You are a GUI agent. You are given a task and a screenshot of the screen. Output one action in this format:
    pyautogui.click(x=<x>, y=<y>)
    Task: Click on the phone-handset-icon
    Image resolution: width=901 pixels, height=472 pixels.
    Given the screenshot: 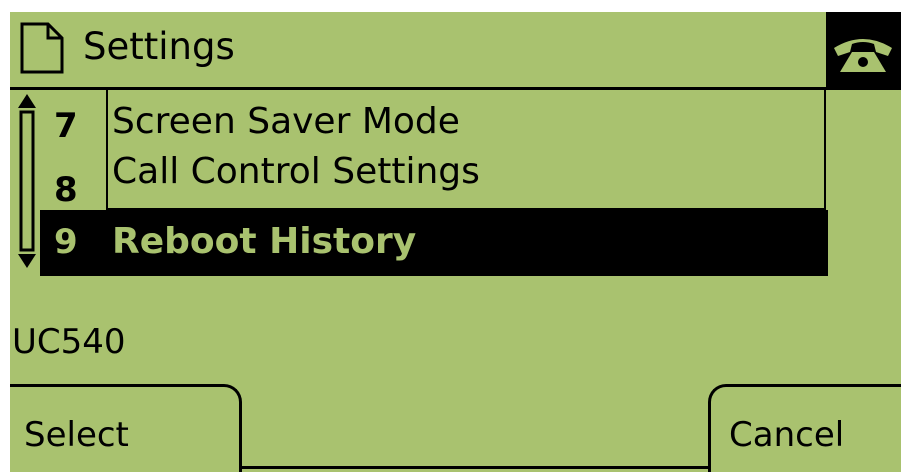 What is the action you would take?
    pyautogui.click(x=863, y=55)
    